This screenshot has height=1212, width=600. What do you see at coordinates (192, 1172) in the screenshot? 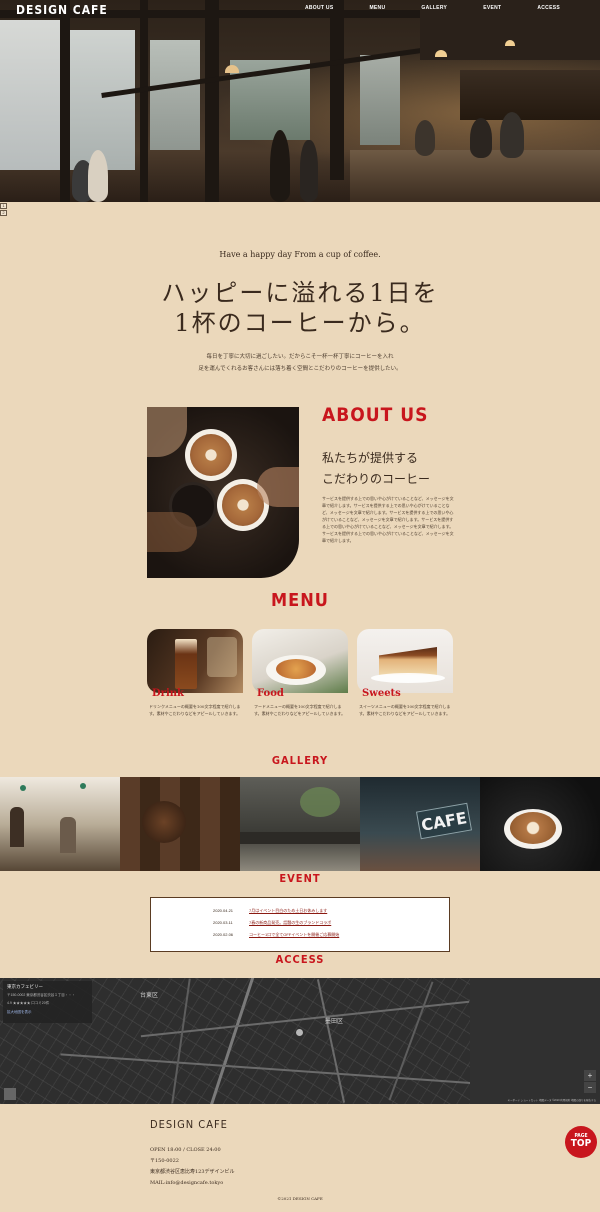
I see `footer-address: 東京都渋谷区恵比寿123デザインビル` at bounding box center [192, 1172].